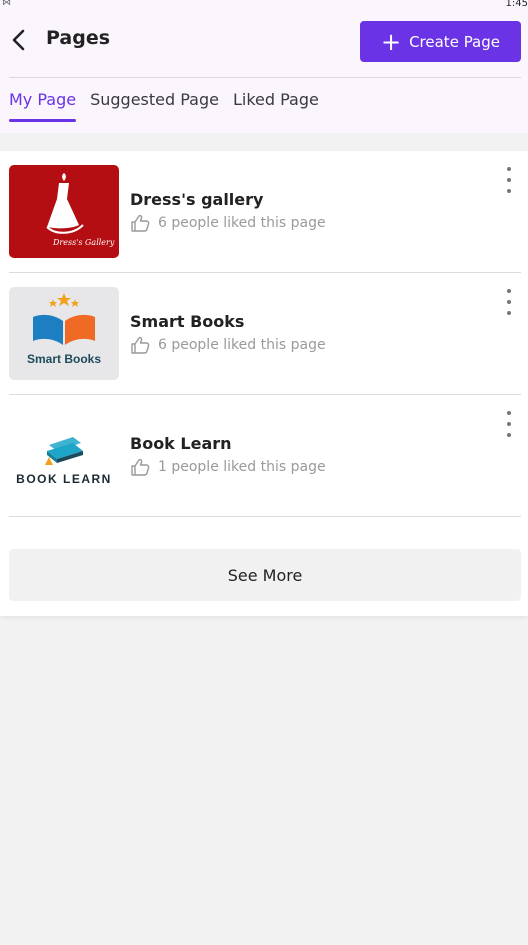 This screenshot has width=528, height=945. I want to click on tab-suggested-page: Suggested Page, so click(154, 99).